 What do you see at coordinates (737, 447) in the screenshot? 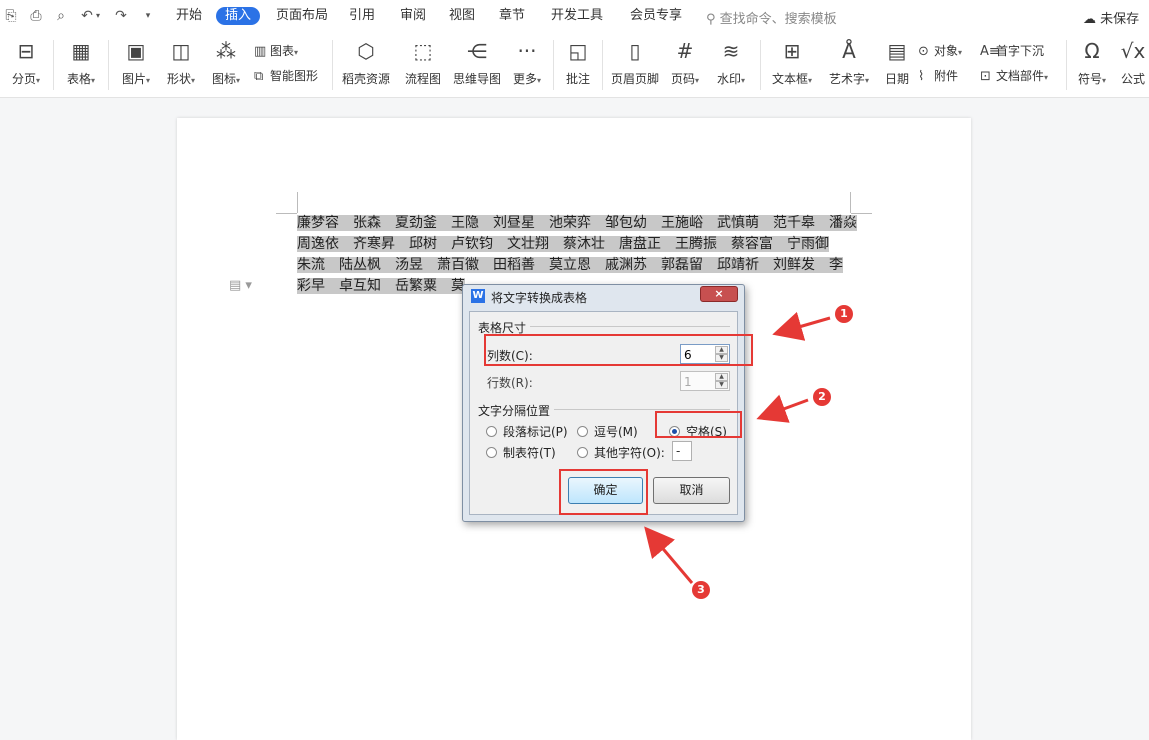
I see `annotation-arrows` at bounding box center [737, 447].